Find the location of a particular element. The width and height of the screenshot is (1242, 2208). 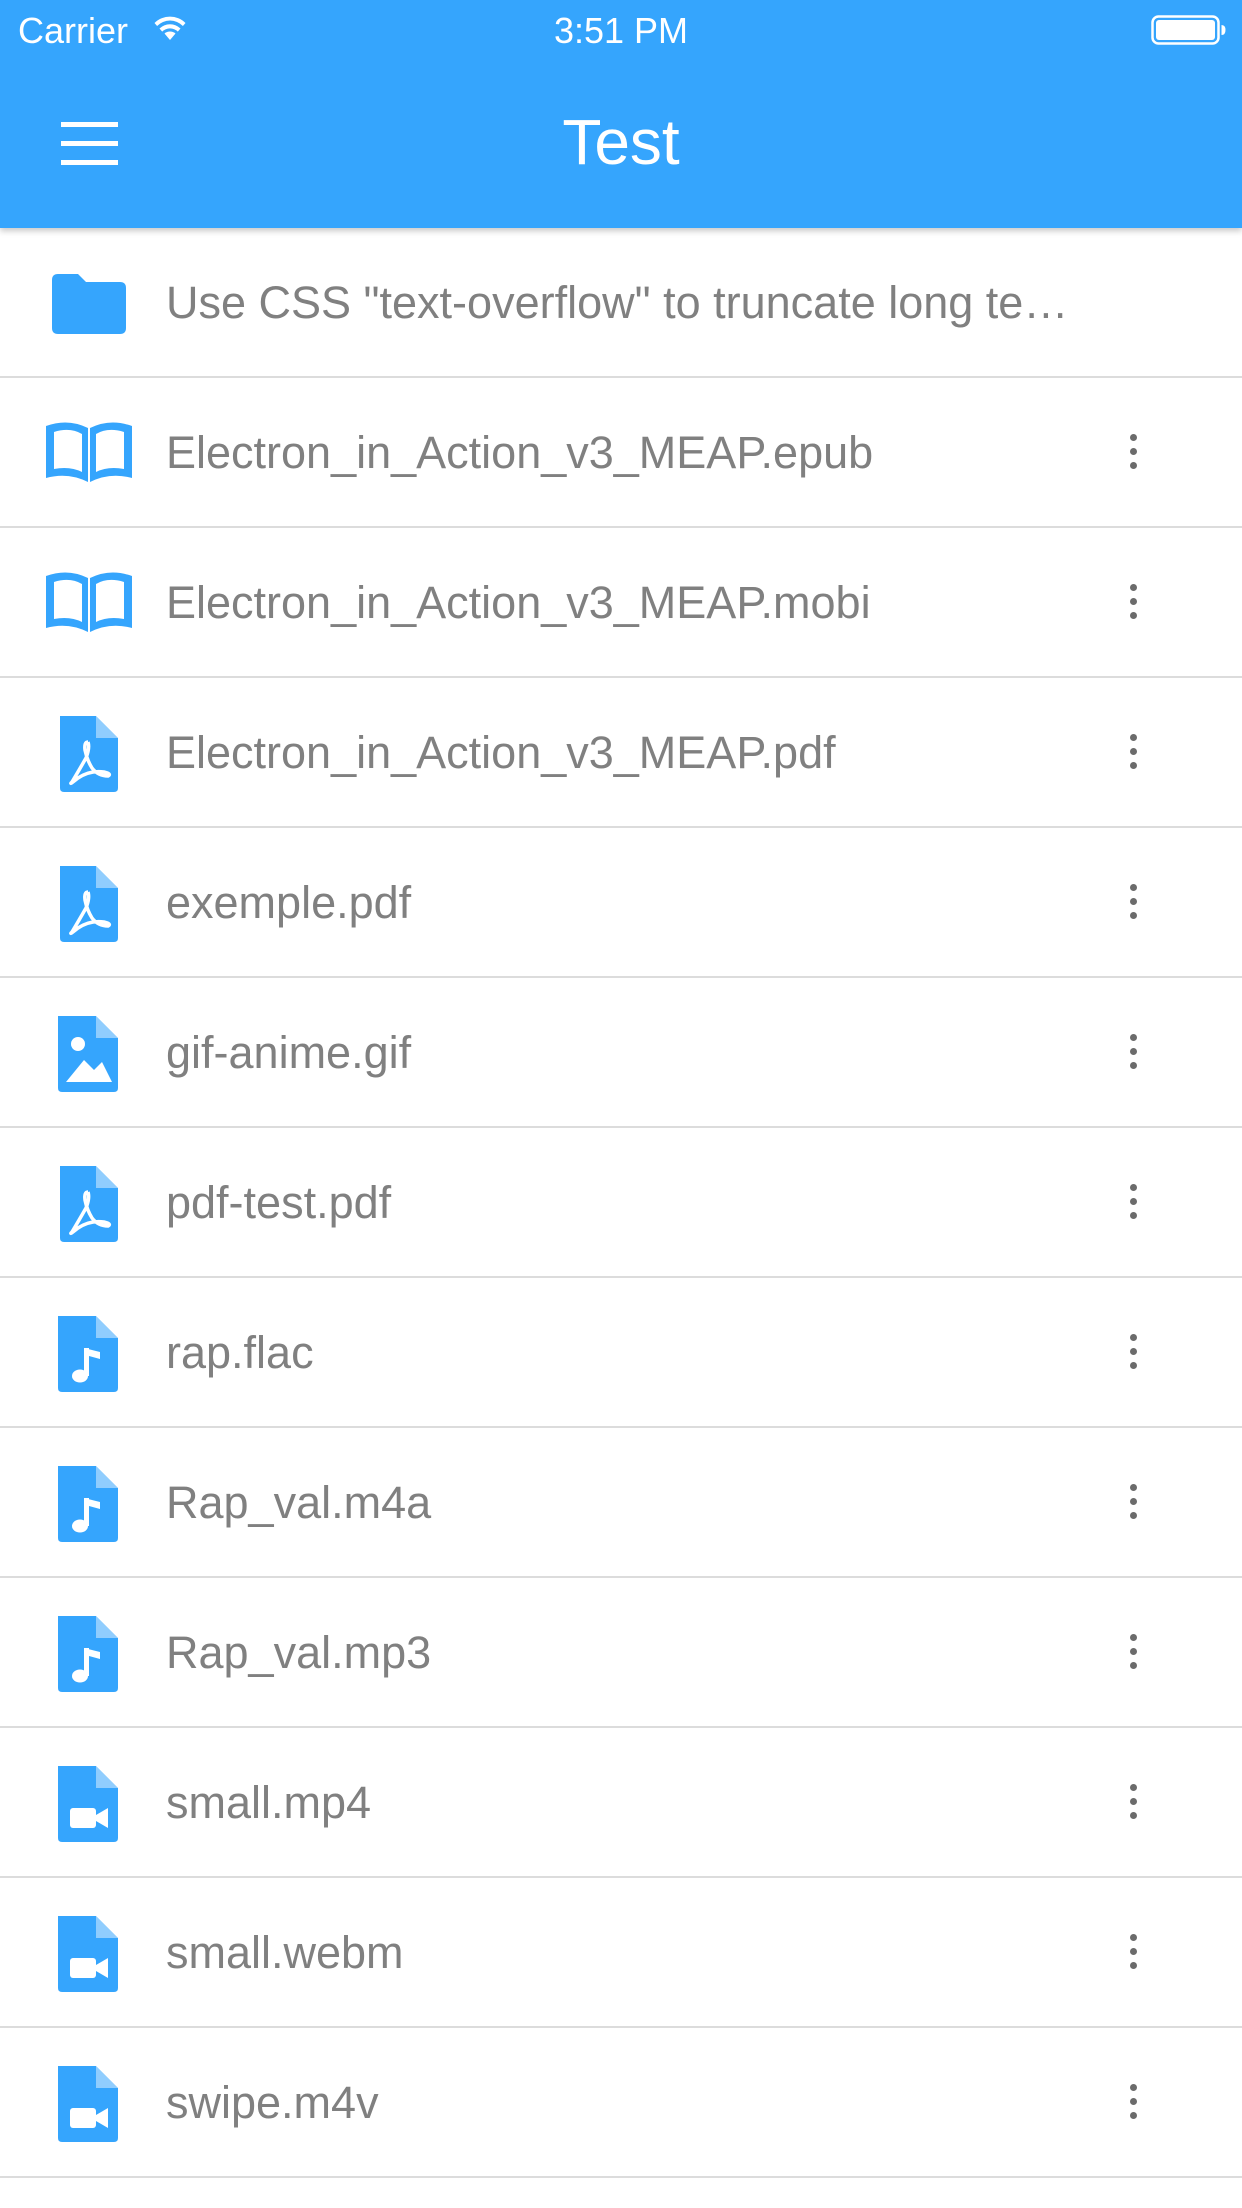

page-title: Test is located at coordinates (621, 142).